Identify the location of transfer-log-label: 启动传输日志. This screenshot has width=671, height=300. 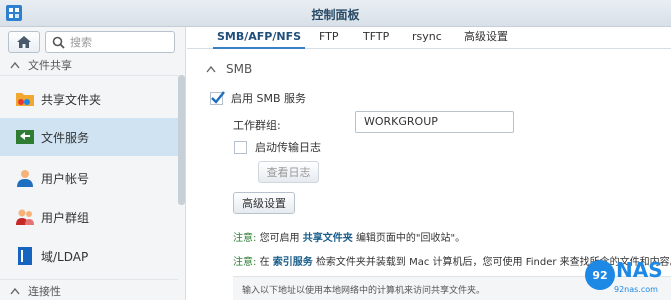
(288, 147).